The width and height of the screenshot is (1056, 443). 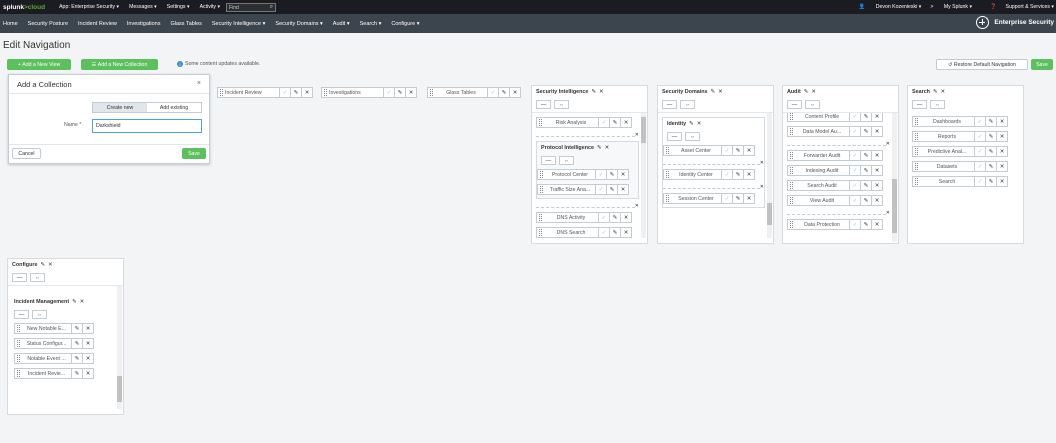 What do you see at coordinates (960, 121) in the screenshot?
I see `list-item: Dashboards ✓ ✎ ✕` at bounding box center [960, 121].